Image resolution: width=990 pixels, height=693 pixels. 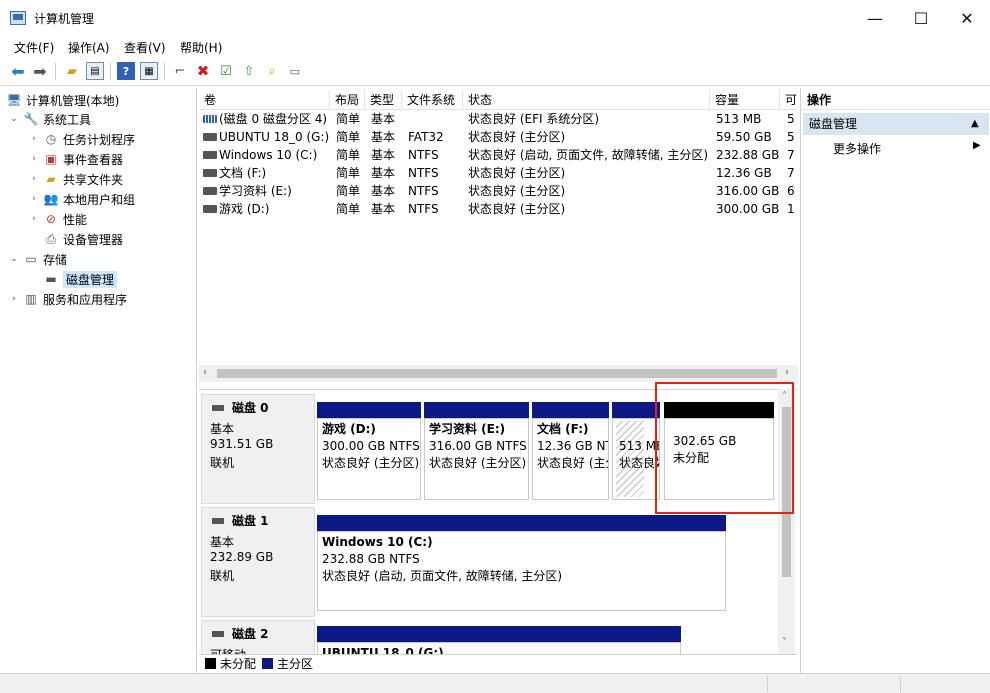 I want to click on up-folder-icon: ▰, so click(x=72, y=71).